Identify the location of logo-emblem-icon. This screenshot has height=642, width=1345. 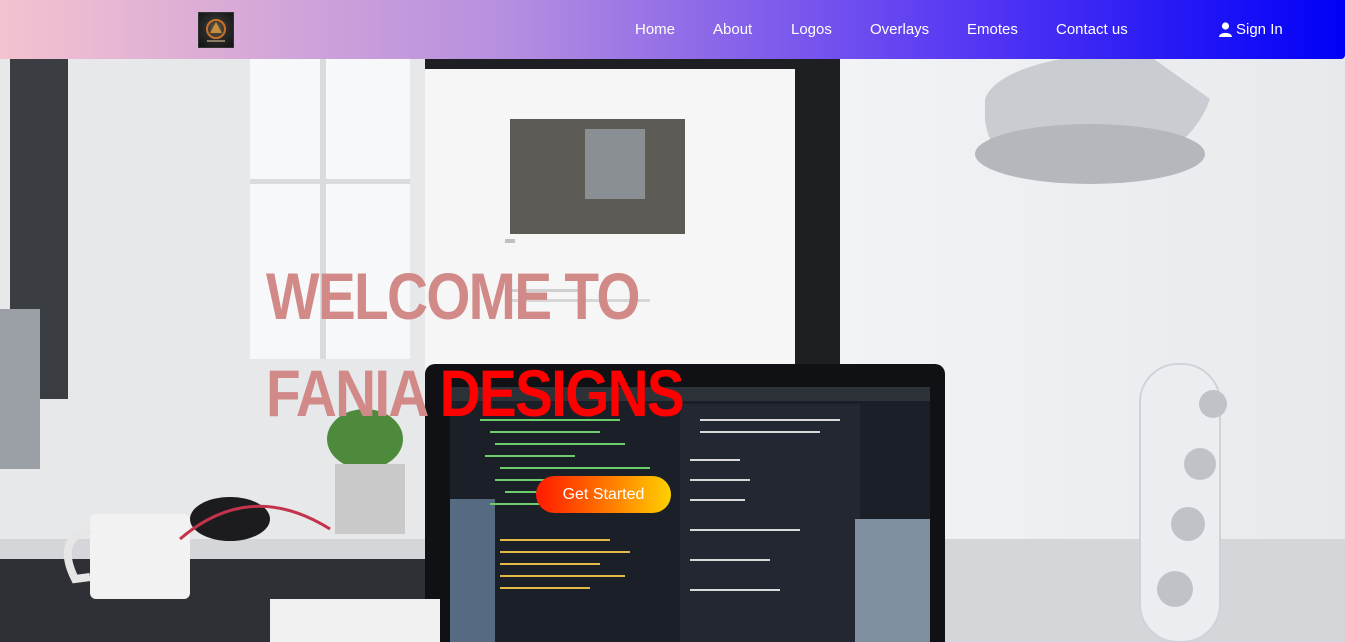
(216, 30).